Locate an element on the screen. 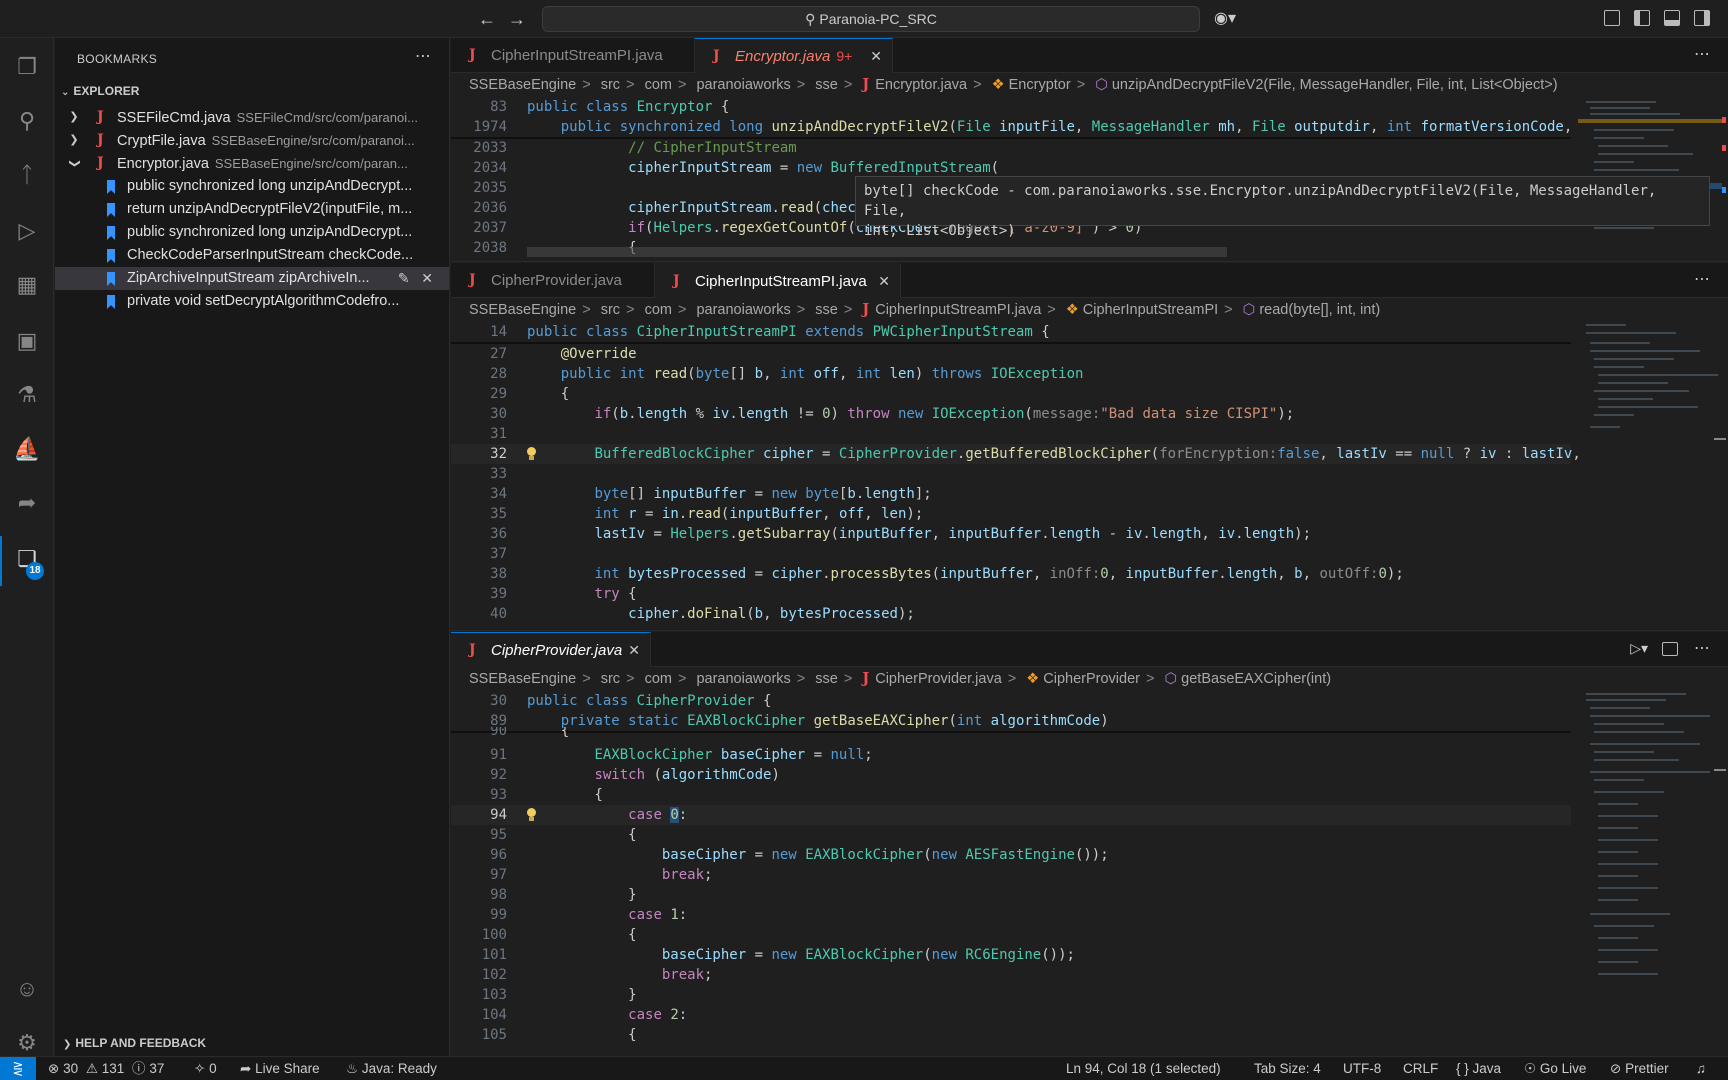 This screenshot has width=1728, height=1080. horizontal-scrollbar is located at coordinates (877, 252).